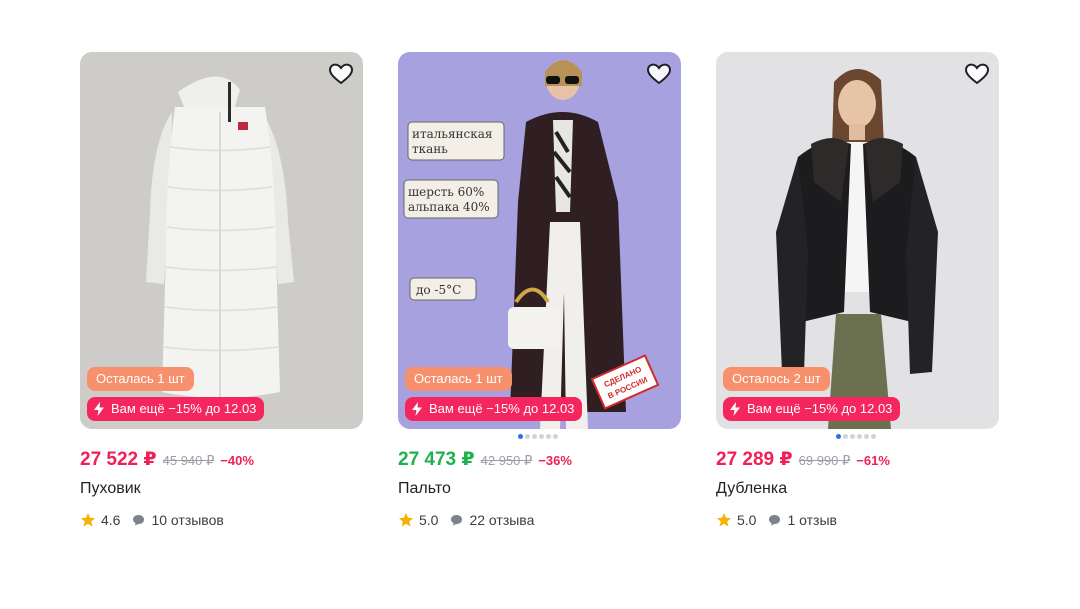  I want to click on discount-percent: −61%, so click(873, 460).